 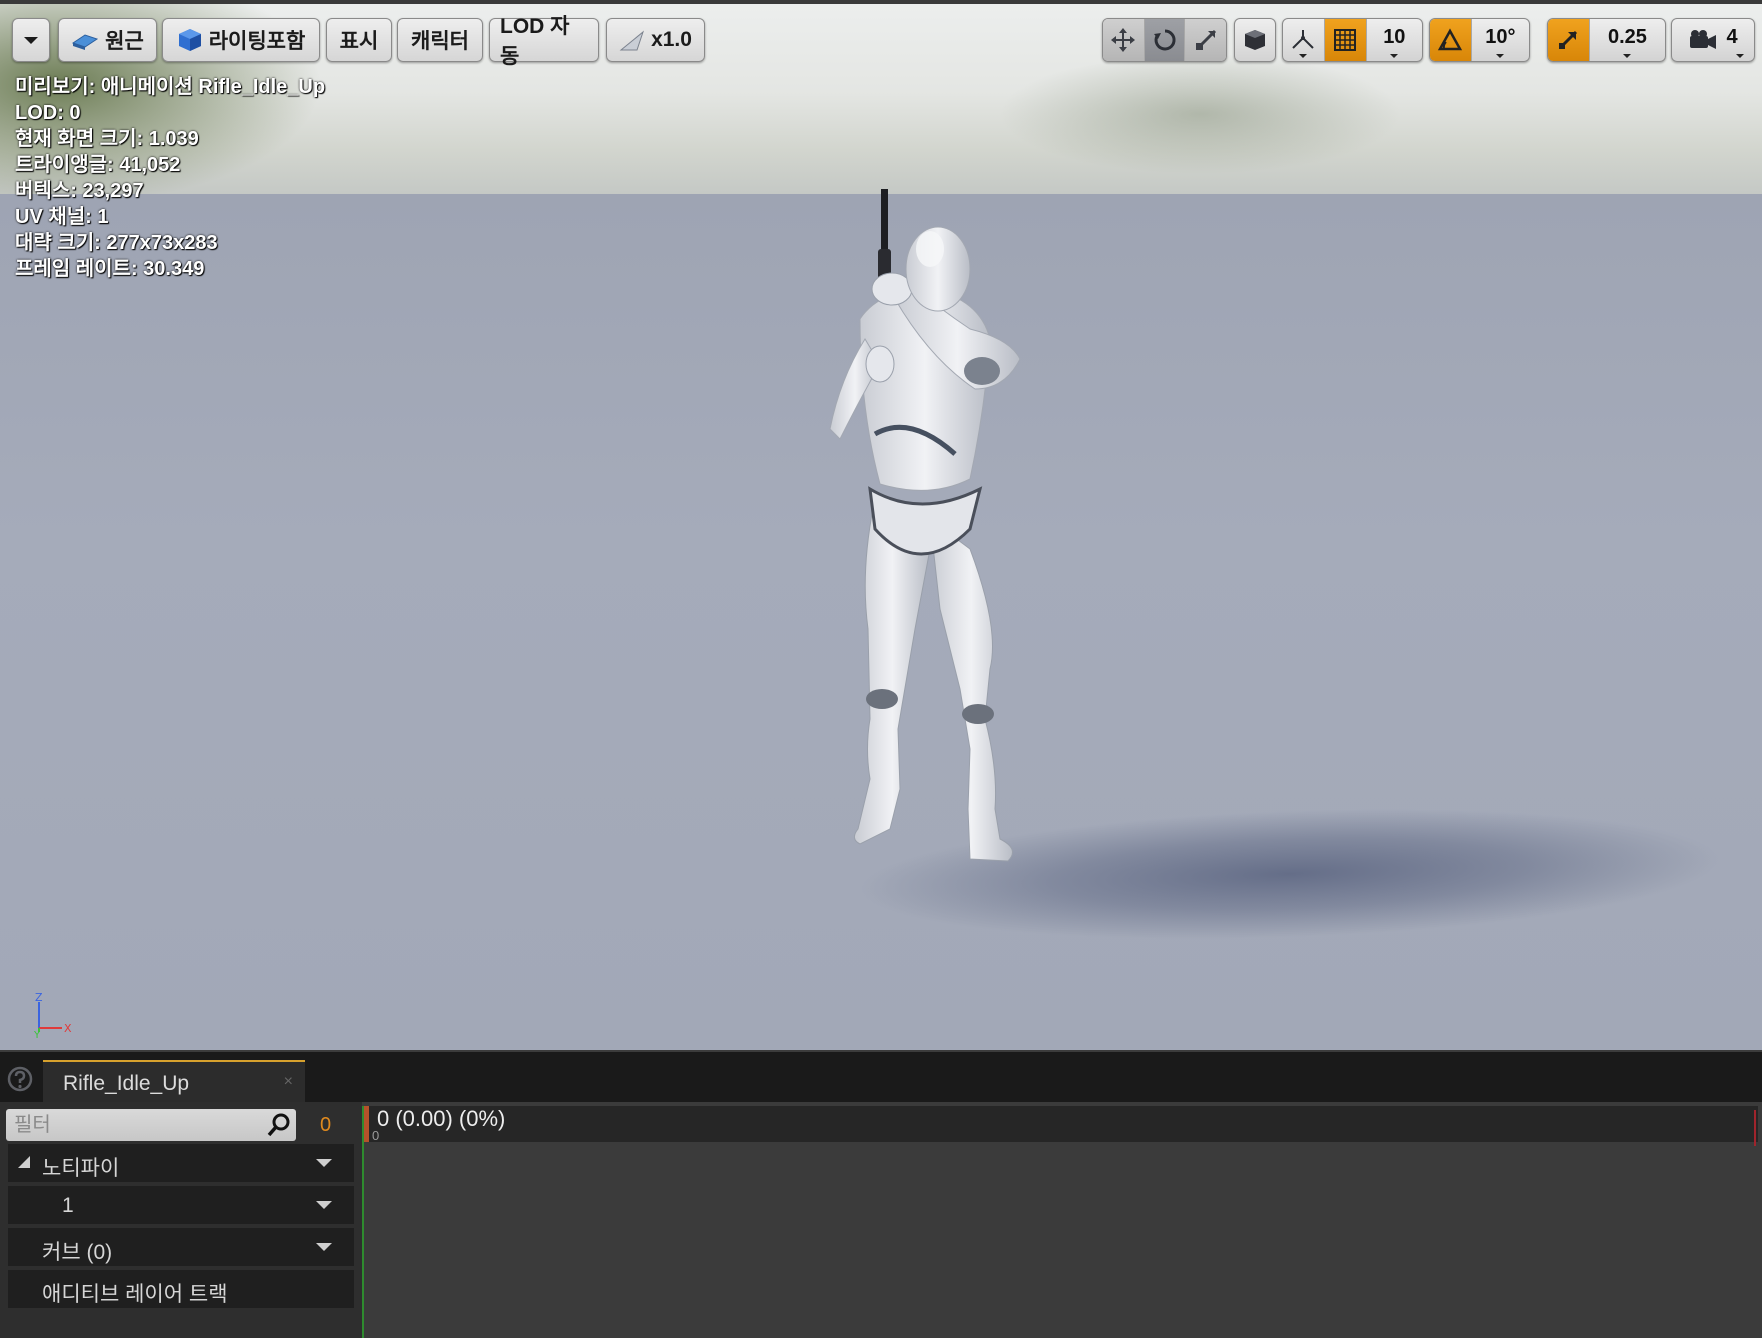 I want to click on angle-icon, so click(x=1450, y=39).